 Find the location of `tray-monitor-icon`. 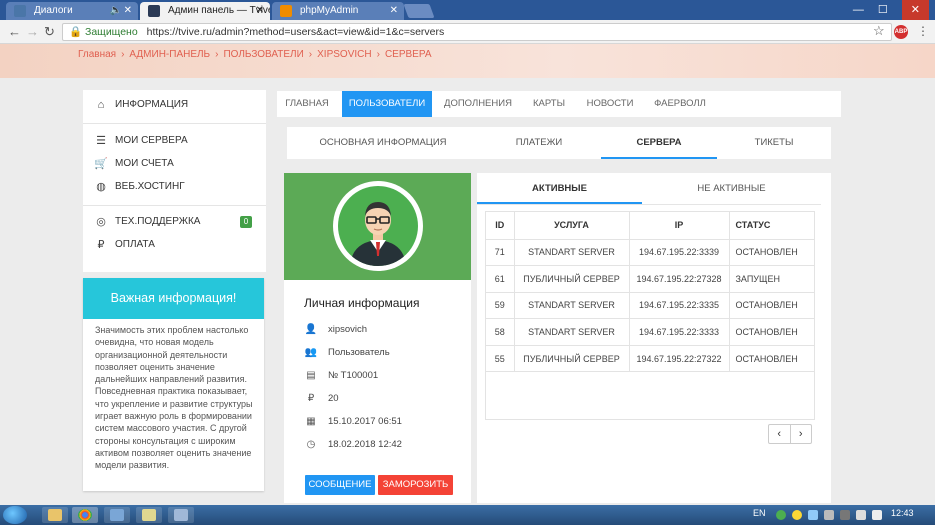

tray-monitor-icon is located at coordinates (829, 515).